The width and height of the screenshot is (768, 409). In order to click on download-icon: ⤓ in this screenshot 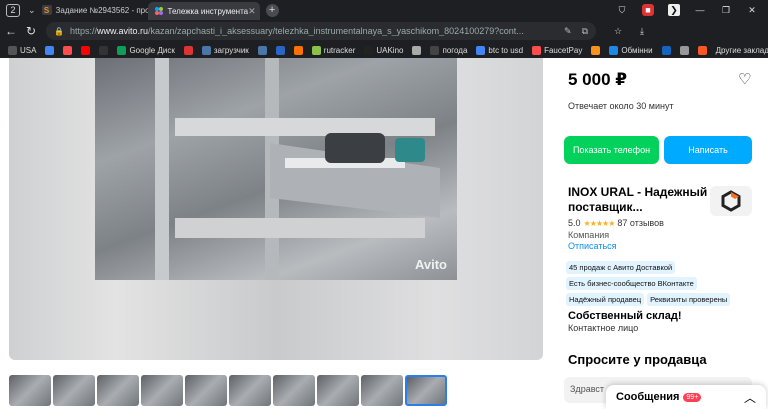, I will do `click(642, 31)`.